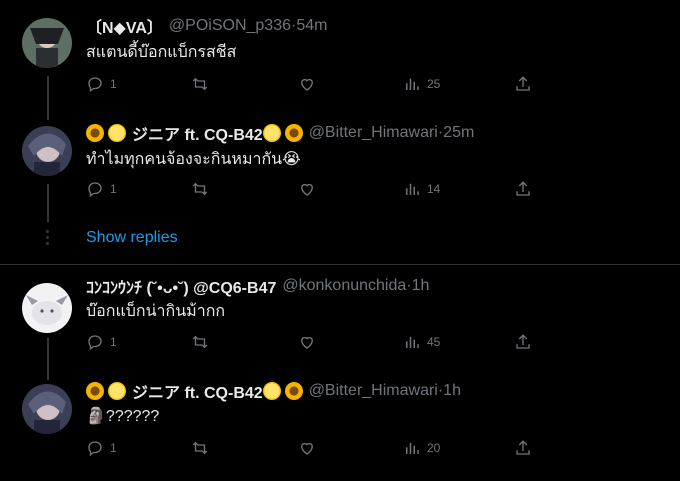  What do you see at coordinates (434, 342) in the screenshot?
I see `views-count: 45` at bounding box center [434, 342].